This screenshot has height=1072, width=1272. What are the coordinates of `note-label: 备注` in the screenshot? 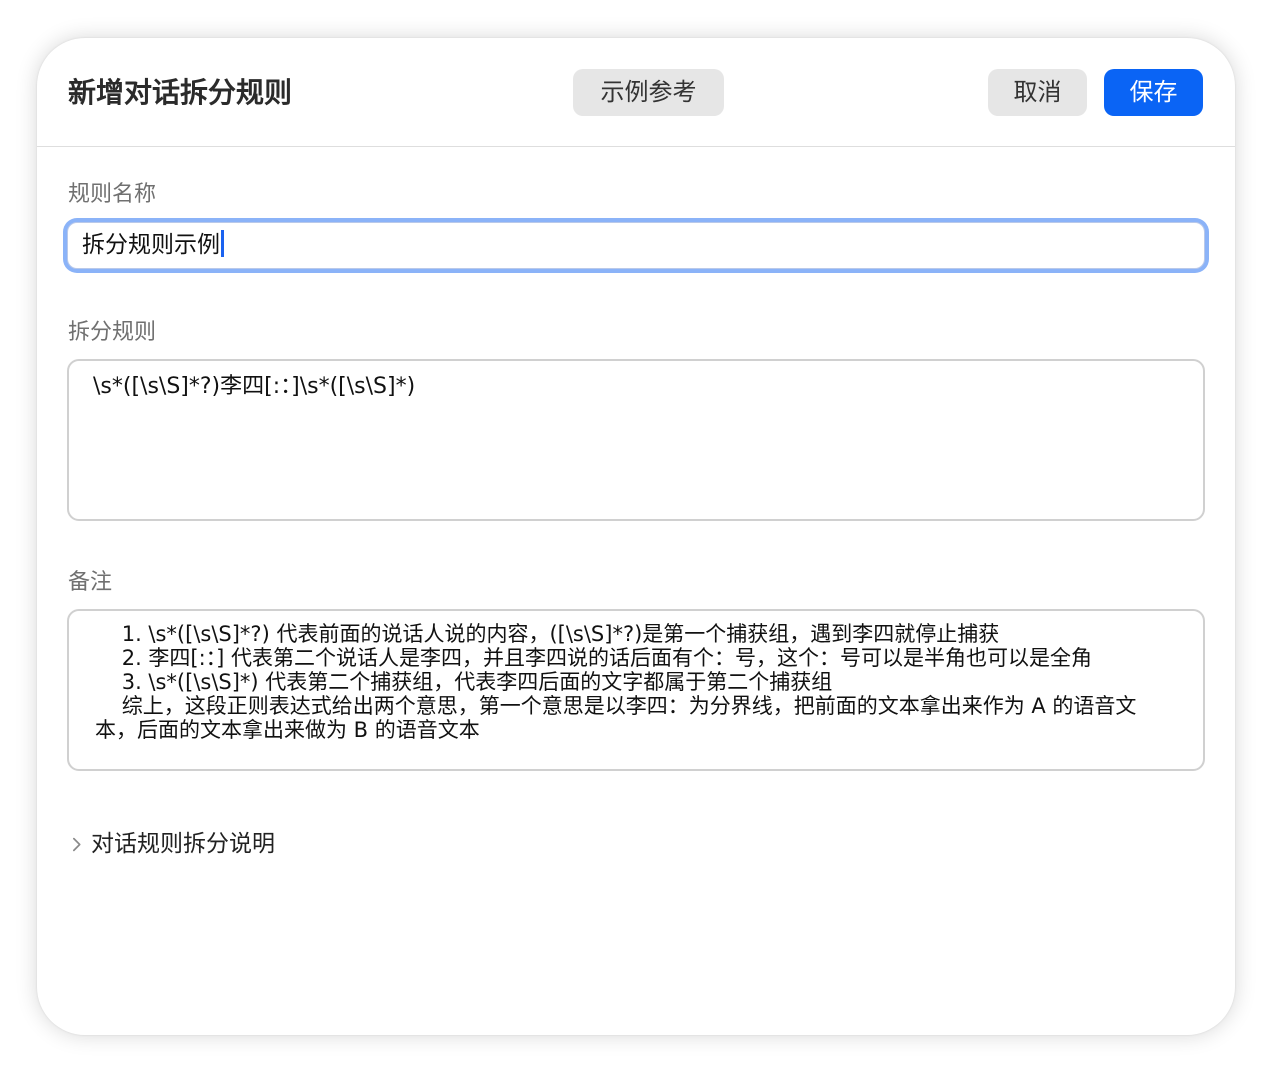 It's located at (90, 582).